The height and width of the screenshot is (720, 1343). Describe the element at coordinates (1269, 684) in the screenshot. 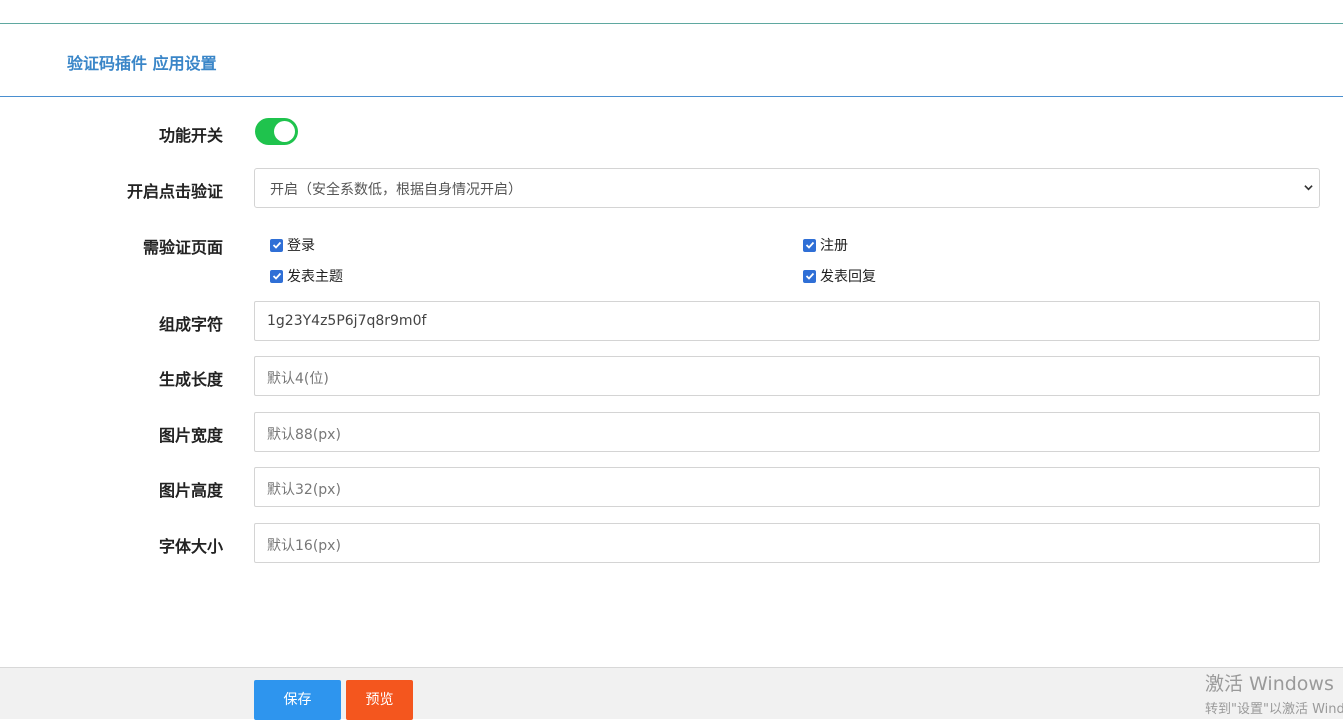

I see `watermark-line1: 激活 Windows` at that location.